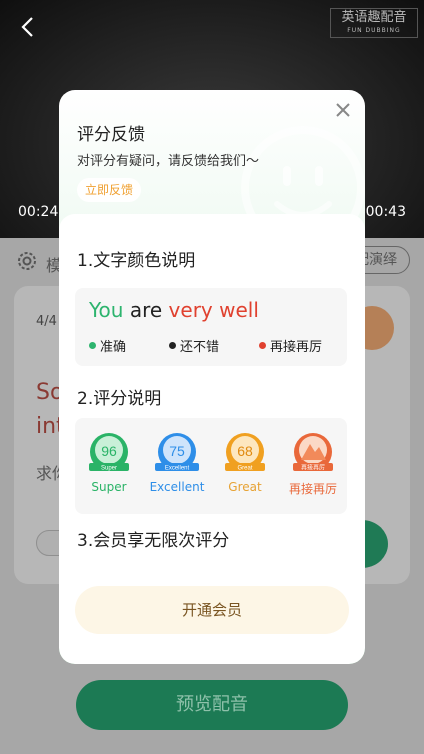 The height and width of the screenshot is (754, 424). What do you see at coordinates (385, 212) in the screenshot?
I see `time-total: 00:43` at bounding box center [385, 212].